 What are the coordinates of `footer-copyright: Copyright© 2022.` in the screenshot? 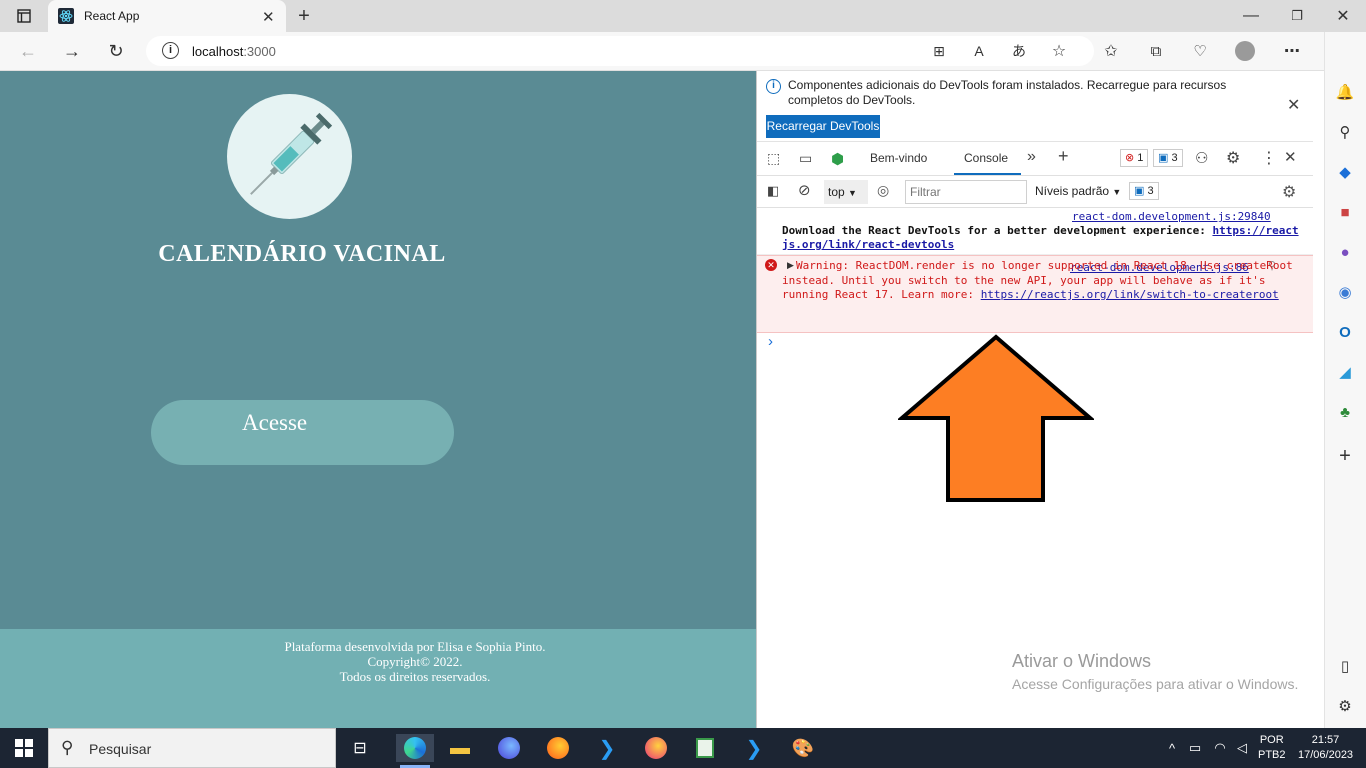 It's located at (415, 661).